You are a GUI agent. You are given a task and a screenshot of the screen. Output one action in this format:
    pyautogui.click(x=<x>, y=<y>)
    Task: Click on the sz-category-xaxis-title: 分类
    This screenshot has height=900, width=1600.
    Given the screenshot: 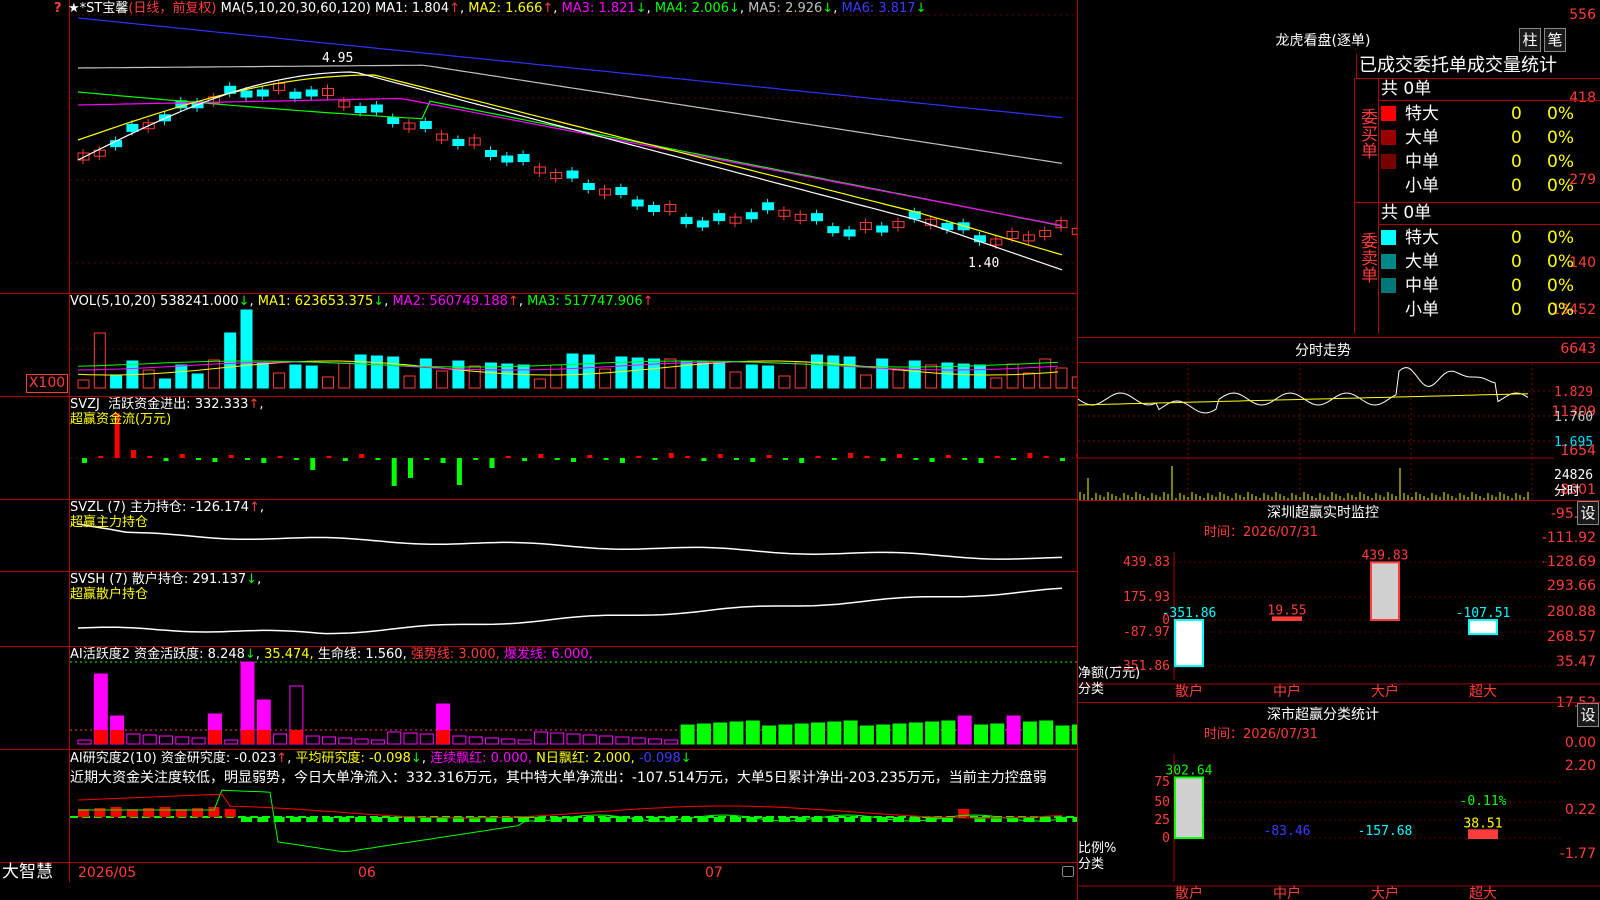 What is the action you would take?
    pyautogui.click(x=1091, y=864)
    